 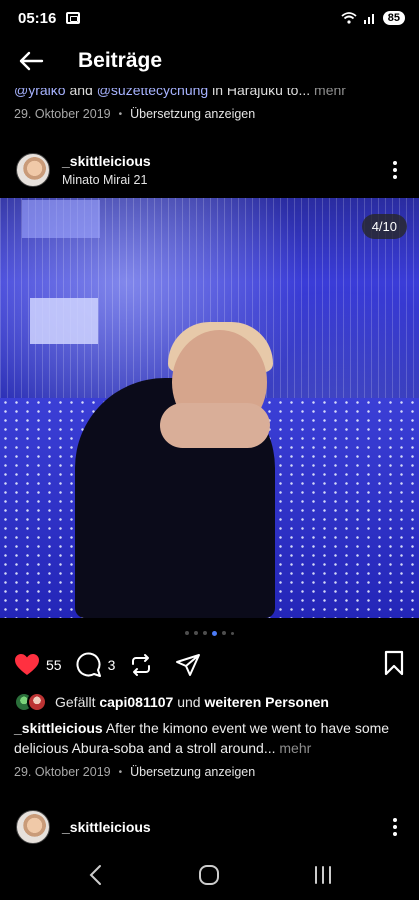 I want to click on post-user-info: _skittleicious Minato Mirai 21, so click(x=106, y=170).